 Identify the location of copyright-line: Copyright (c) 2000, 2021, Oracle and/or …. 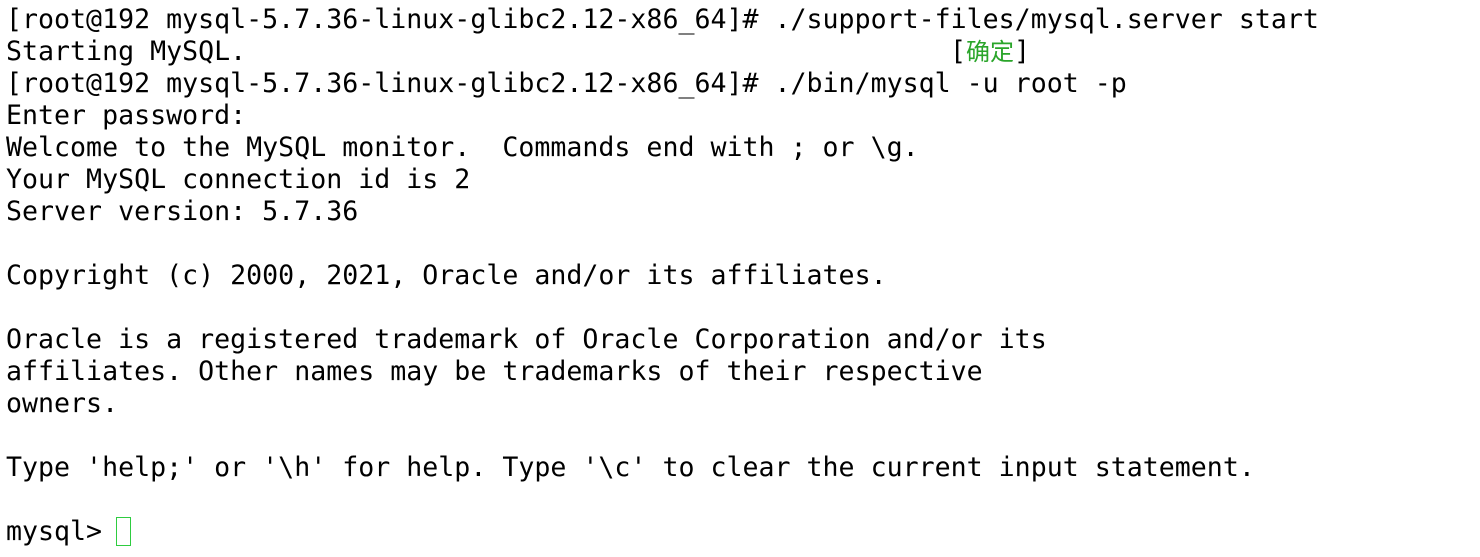
(446, 275).